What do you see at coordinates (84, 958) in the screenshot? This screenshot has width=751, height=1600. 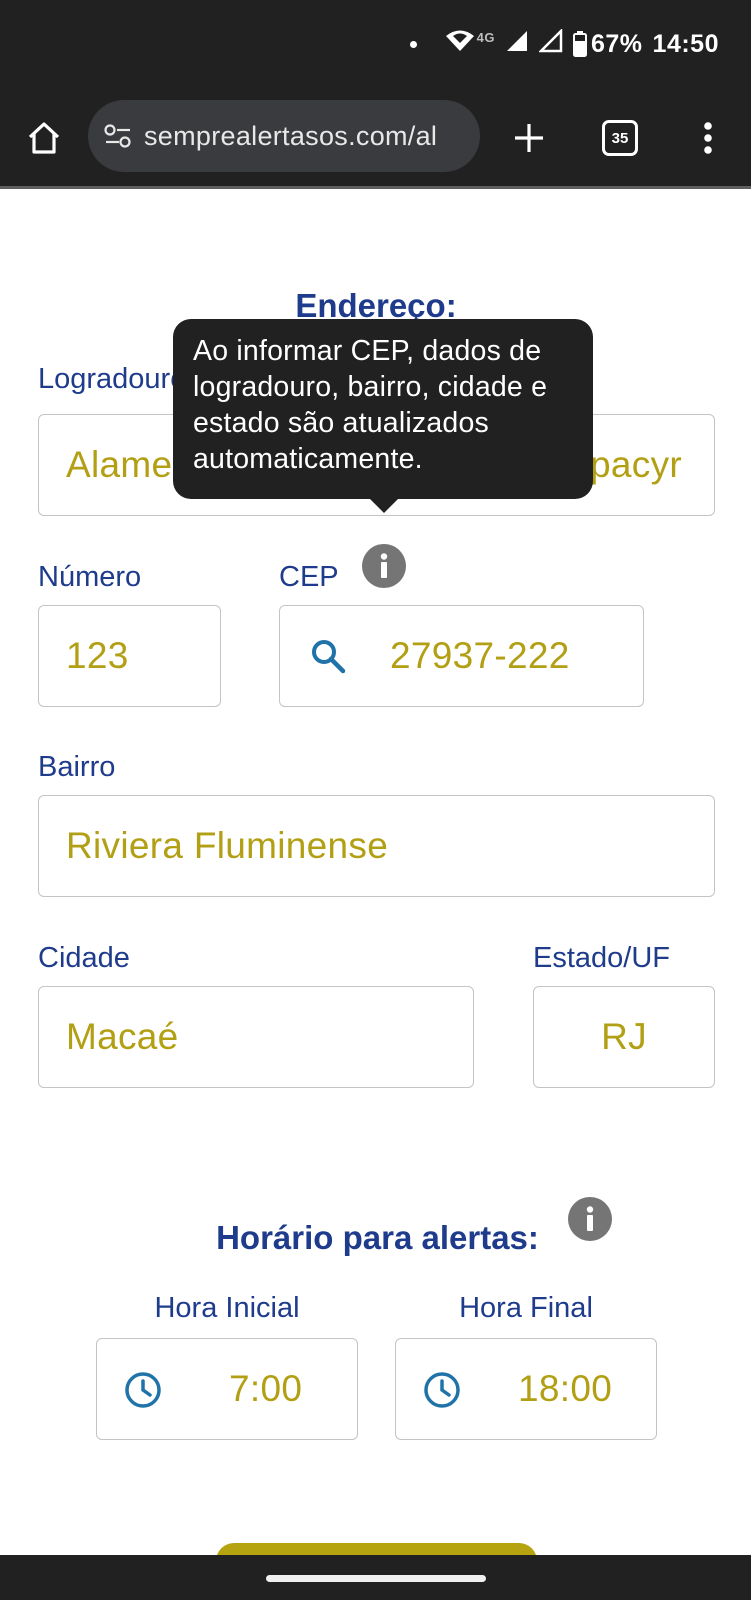 I see `cidade-label: Cidade` at bounding box center [84, 958].